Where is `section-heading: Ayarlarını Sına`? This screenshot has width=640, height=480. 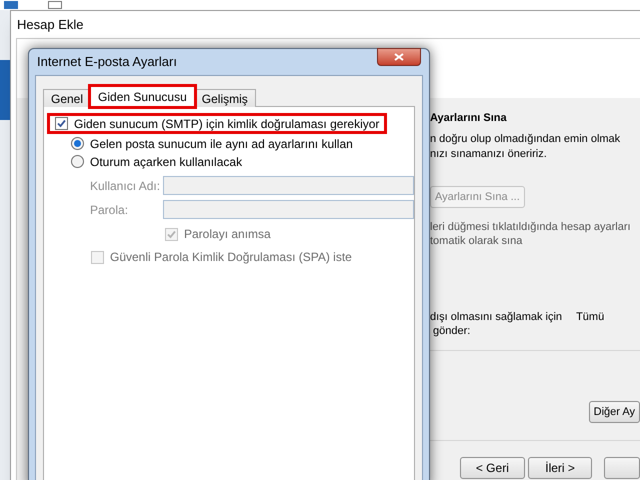 section-heading: Ayarlarını Sına is located at coordinates (469, 118).